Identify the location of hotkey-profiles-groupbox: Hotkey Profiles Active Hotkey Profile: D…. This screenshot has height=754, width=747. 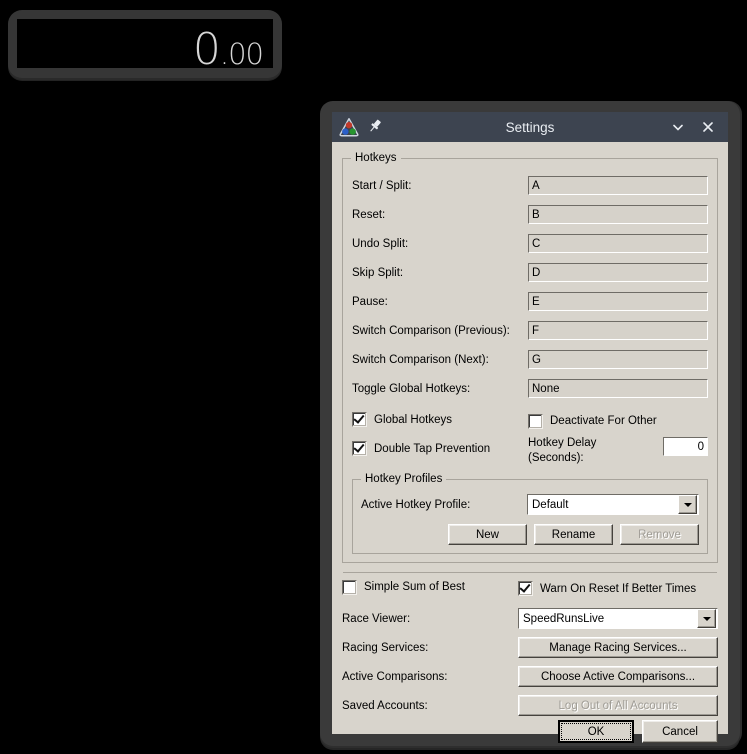
(530, 513).